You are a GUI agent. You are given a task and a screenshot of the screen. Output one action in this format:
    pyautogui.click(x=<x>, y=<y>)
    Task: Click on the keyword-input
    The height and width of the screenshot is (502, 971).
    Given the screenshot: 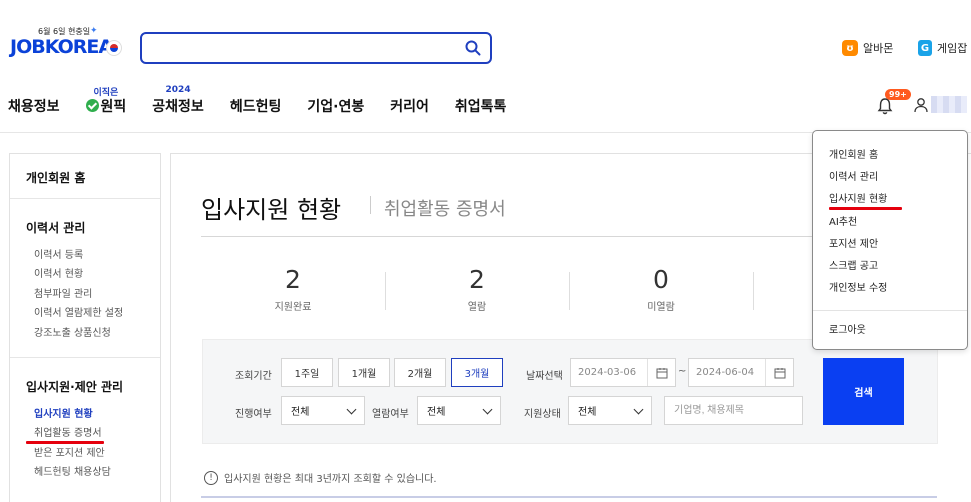 What is the action you would take?
    pyautogui.click(x=733, y=410)
    